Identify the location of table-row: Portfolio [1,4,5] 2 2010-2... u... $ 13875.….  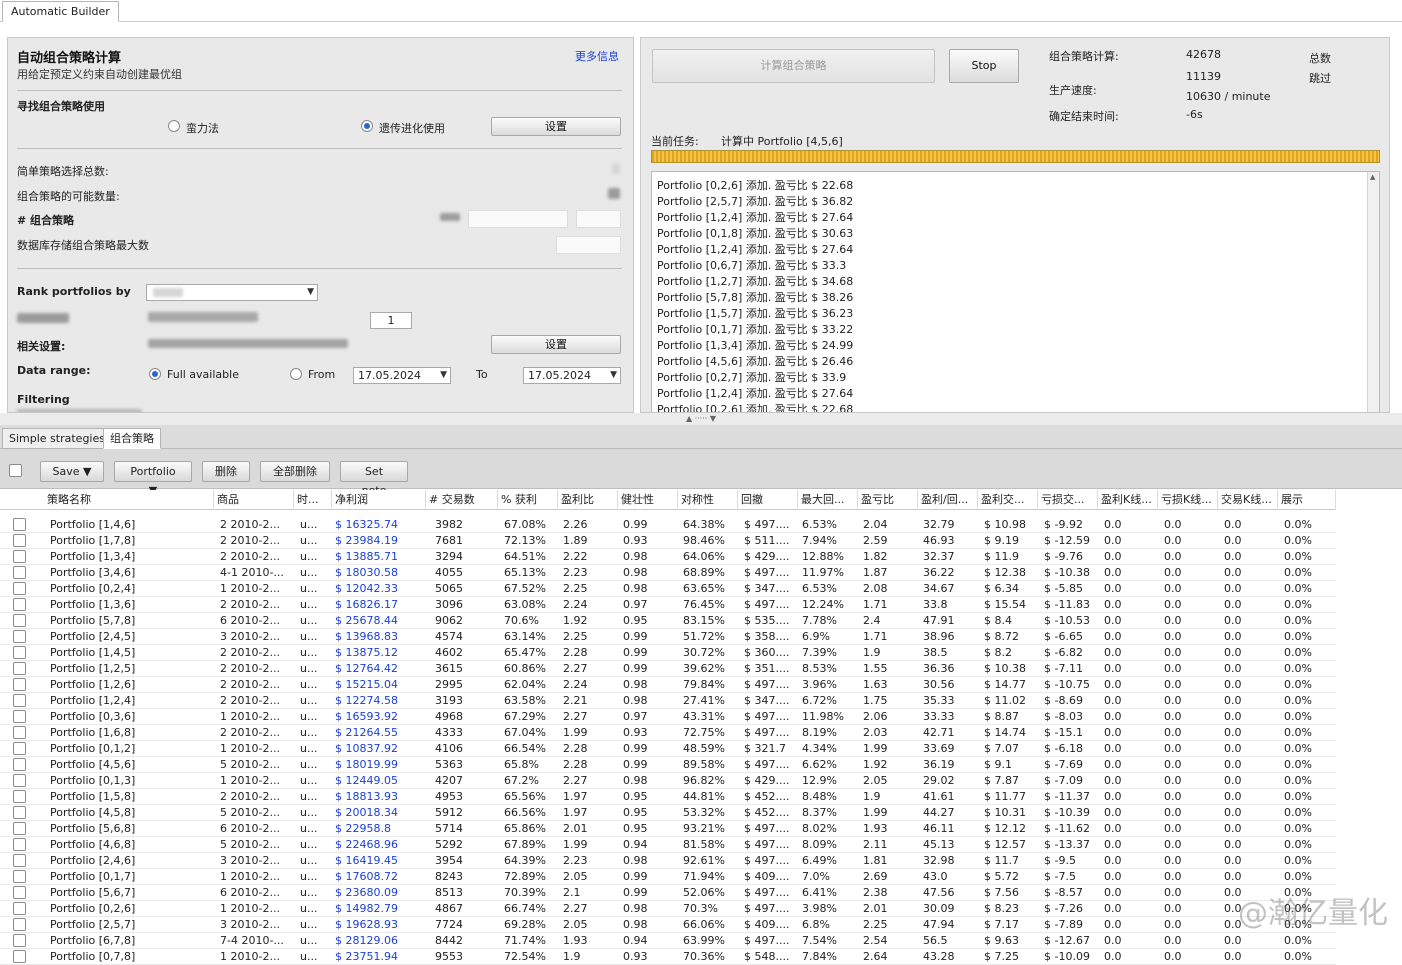
(668, 653).